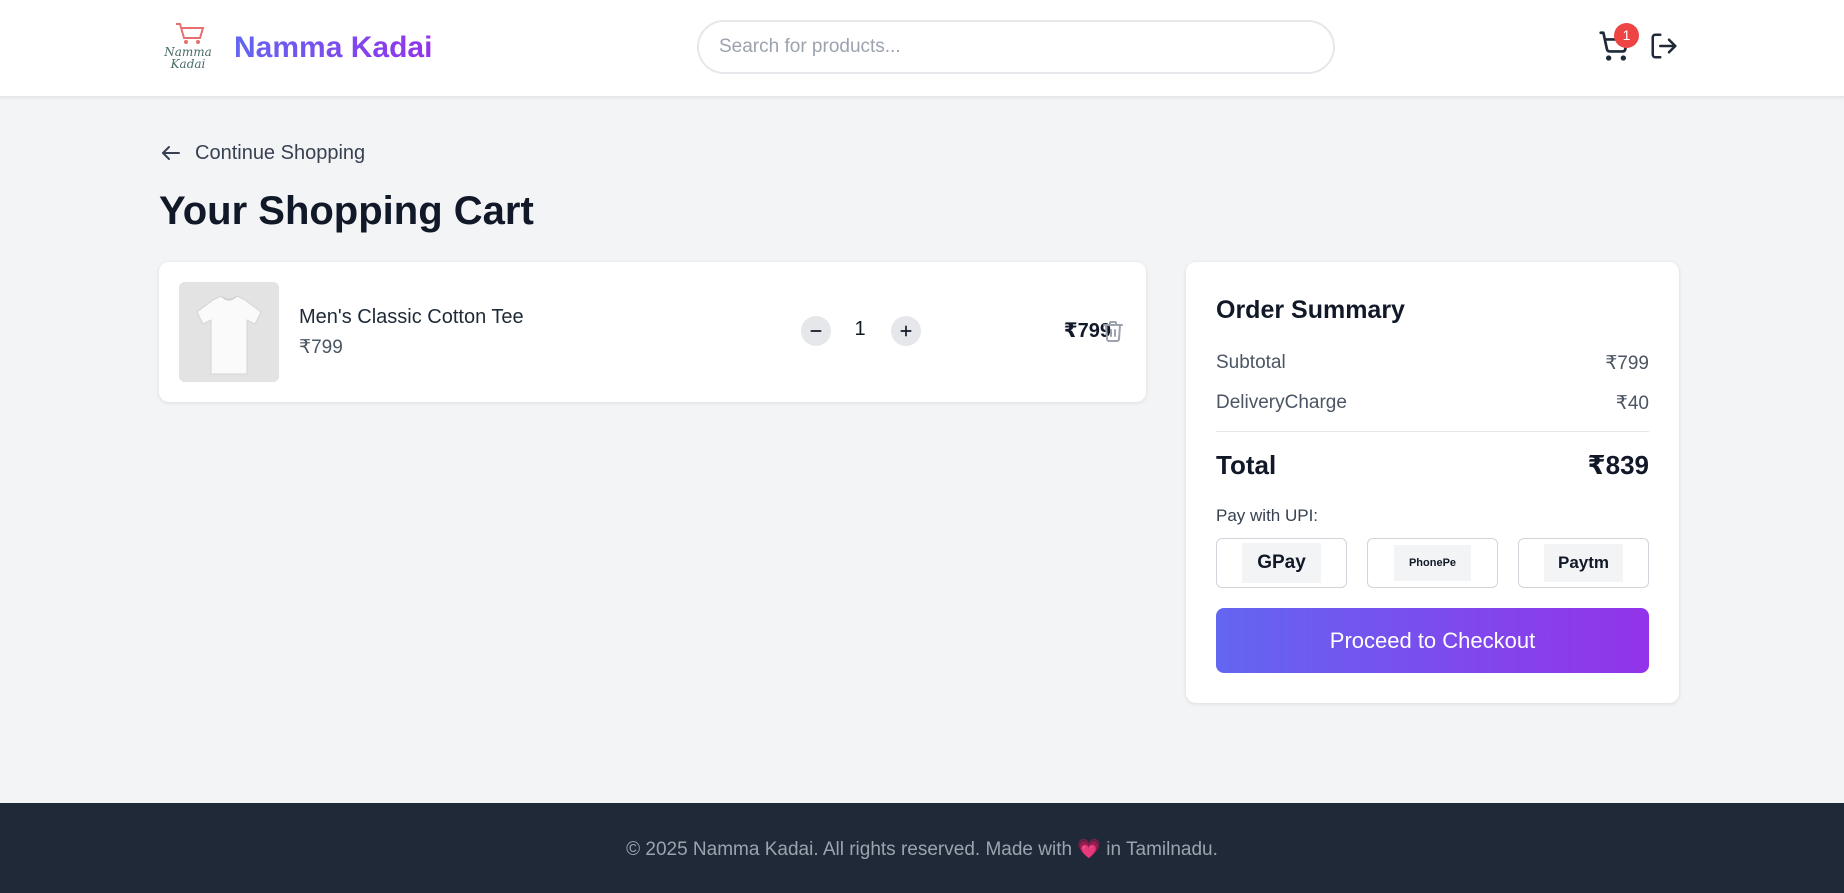 The image size is (1844, 893). What do you see at coordinates (1267, 515) in the screenshot?
I see `upi-label: Pay with UPI:` at bounding box center [1267, 515].